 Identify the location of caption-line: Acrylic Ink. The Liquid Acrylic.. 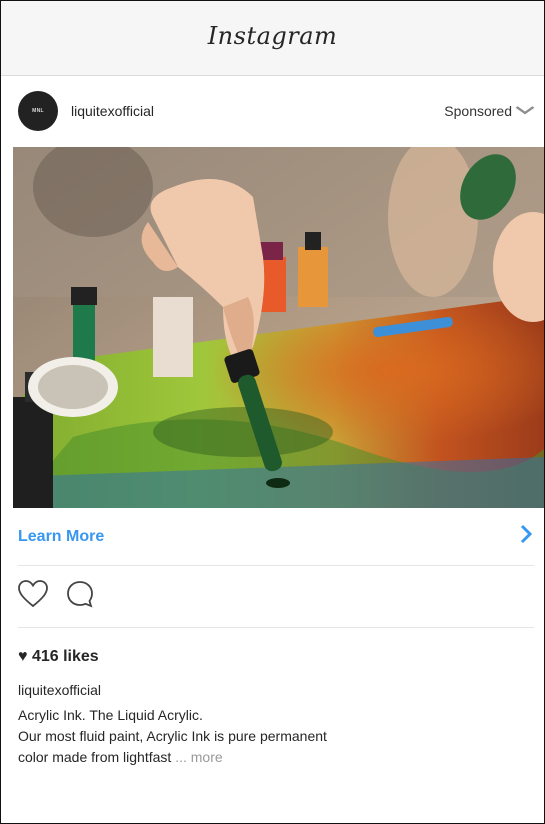
(110, 715).